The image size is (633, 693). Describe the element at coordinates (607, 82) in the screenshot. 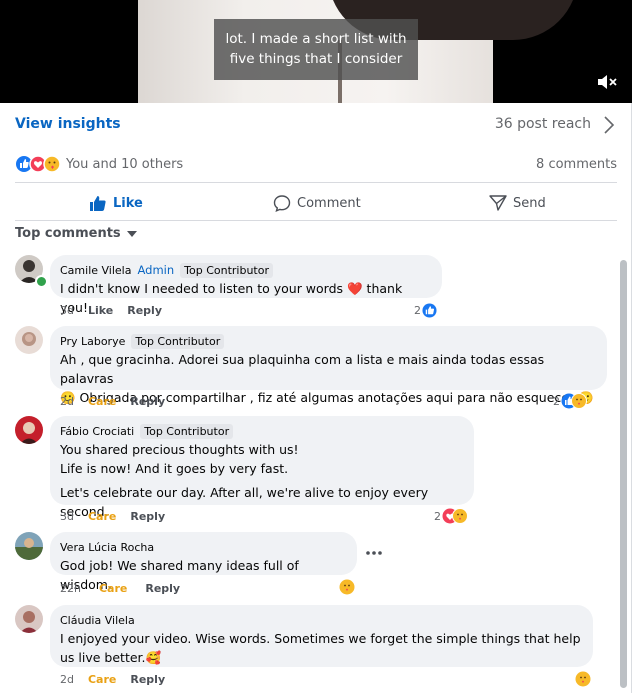

I see `mute-icon` at that location.